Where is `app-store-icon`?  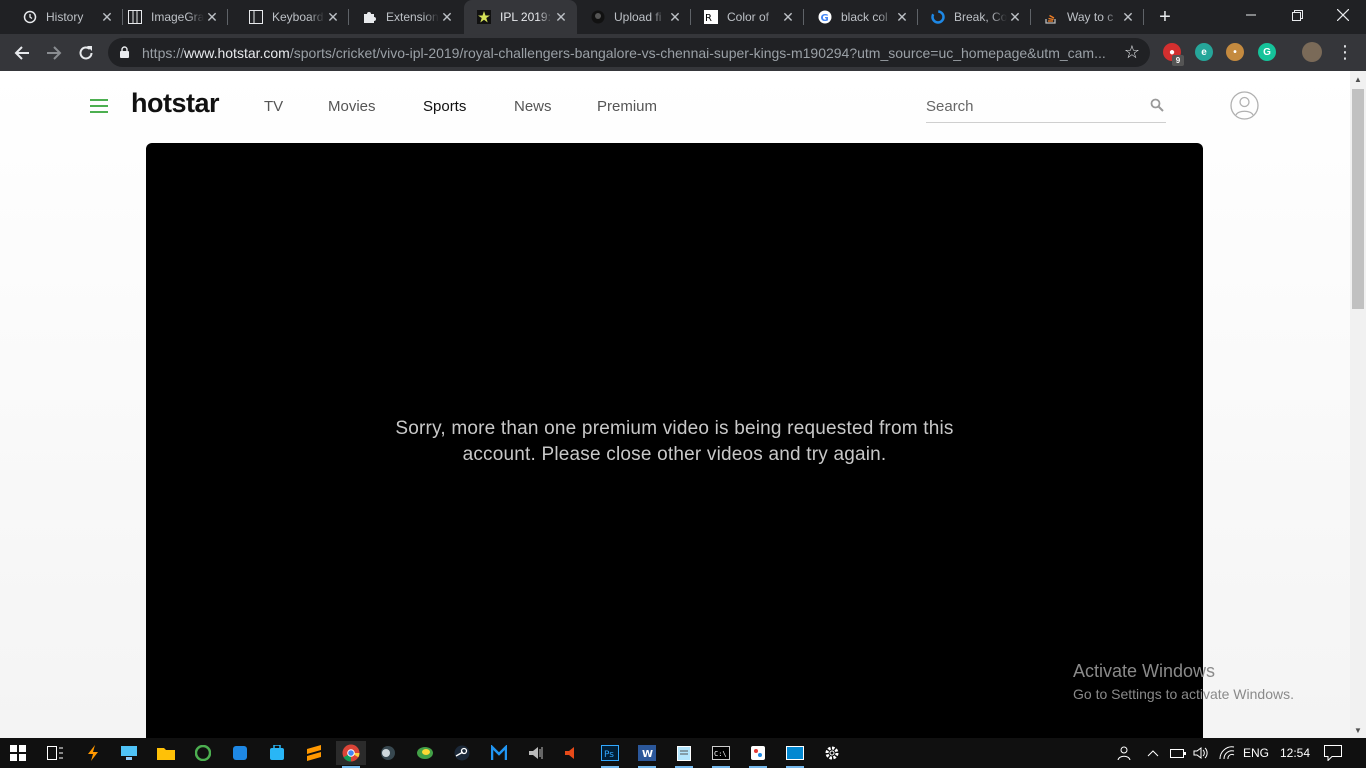
app-store-icon is located at coordinates (277, 753).